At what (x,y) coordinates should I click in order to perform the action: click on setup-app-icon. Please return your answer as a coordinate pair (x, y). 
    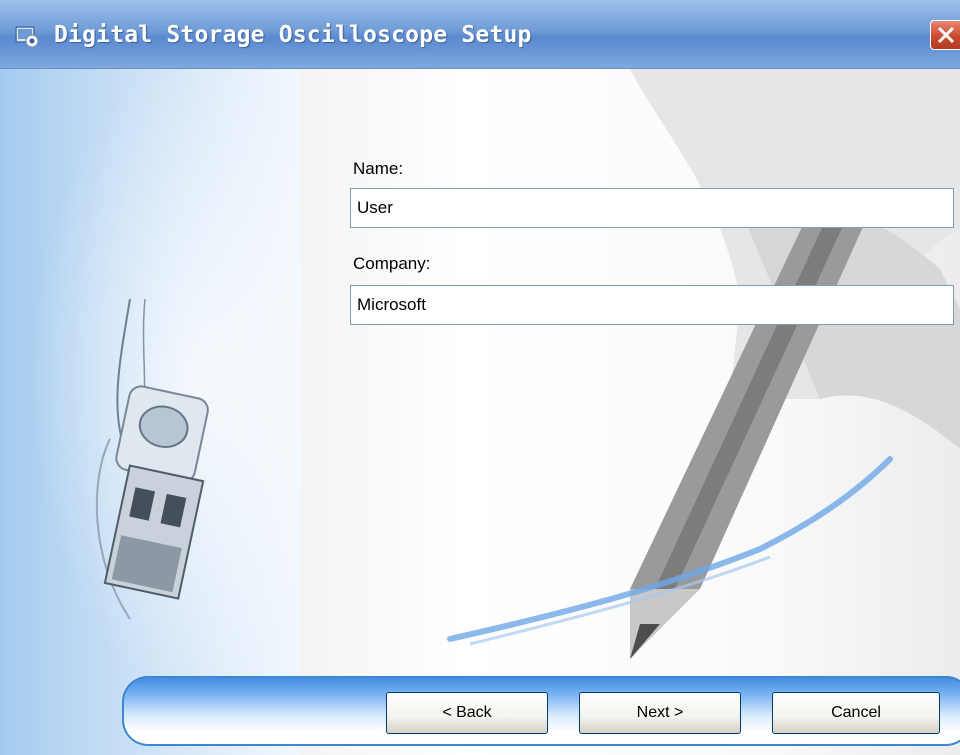
    Looking at the image, I should click on (27, 36).